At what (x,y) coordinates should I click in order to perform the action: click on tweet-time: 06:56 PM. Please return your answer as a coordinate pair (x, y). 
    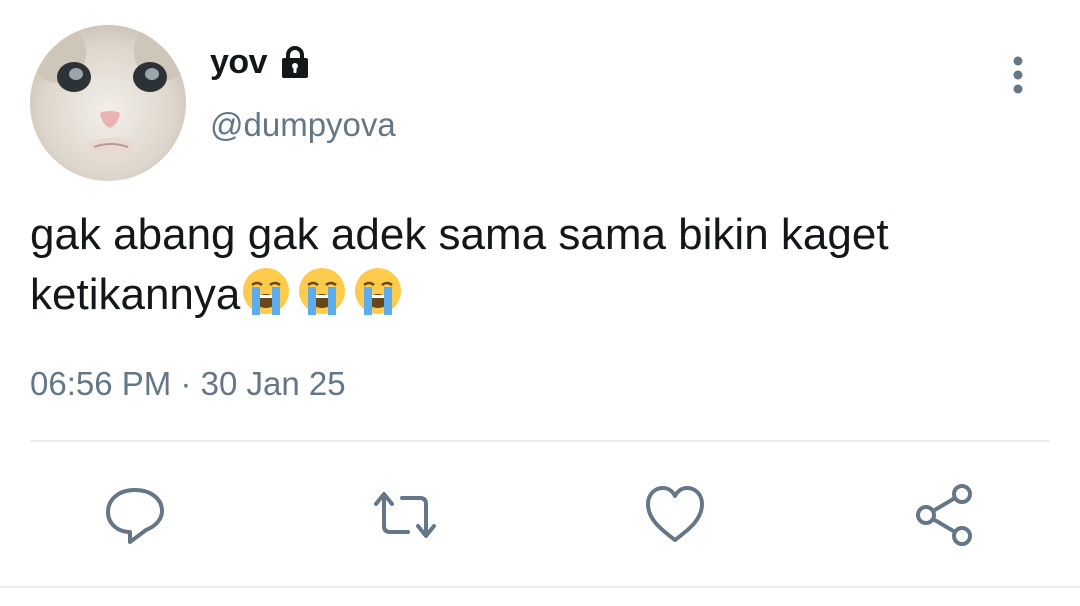
    Looking at the image, I should click on (101, 383).